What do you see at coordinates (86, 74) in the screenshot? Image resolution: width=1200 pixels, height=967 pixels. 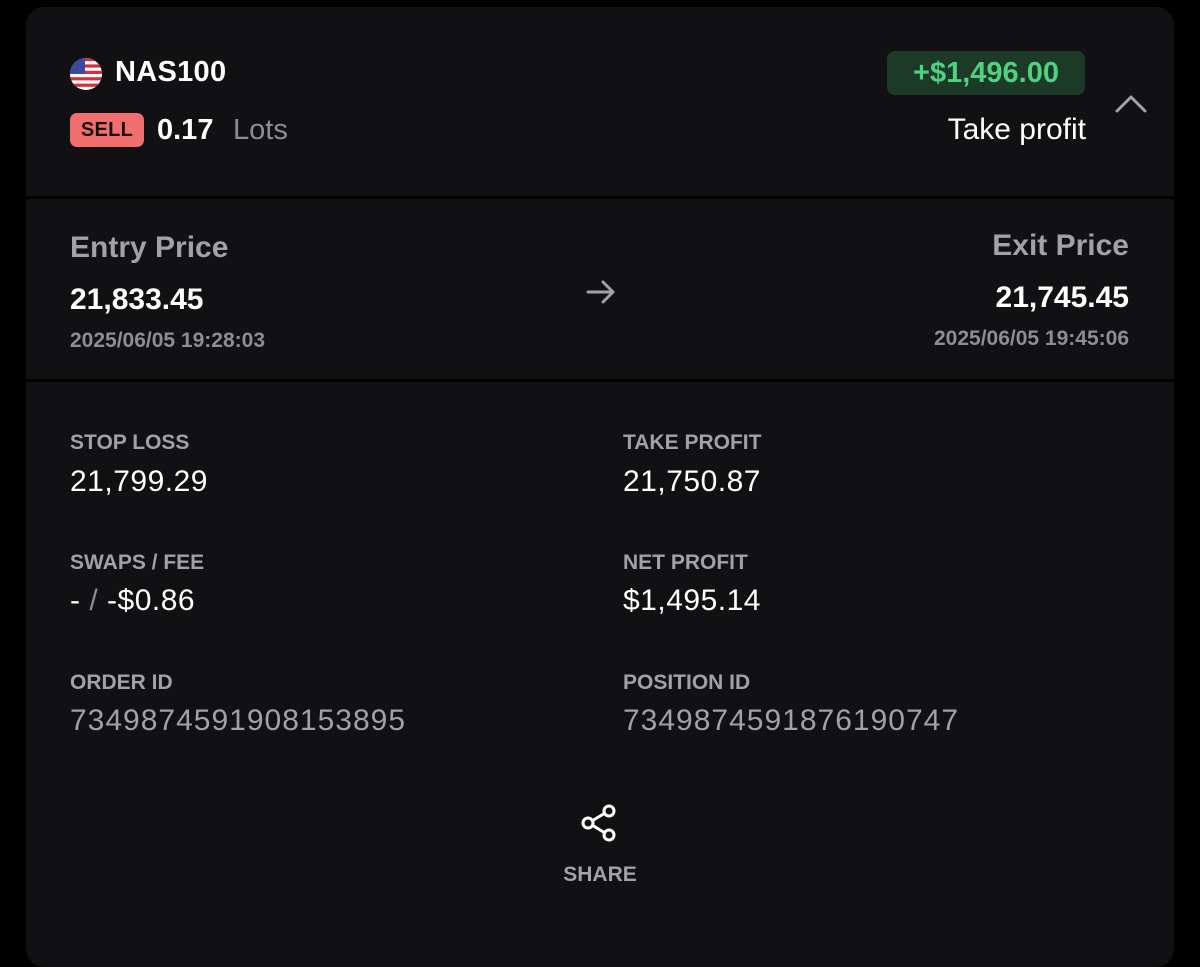 I see `us-flag-icon` at bounding box center [86, 74].